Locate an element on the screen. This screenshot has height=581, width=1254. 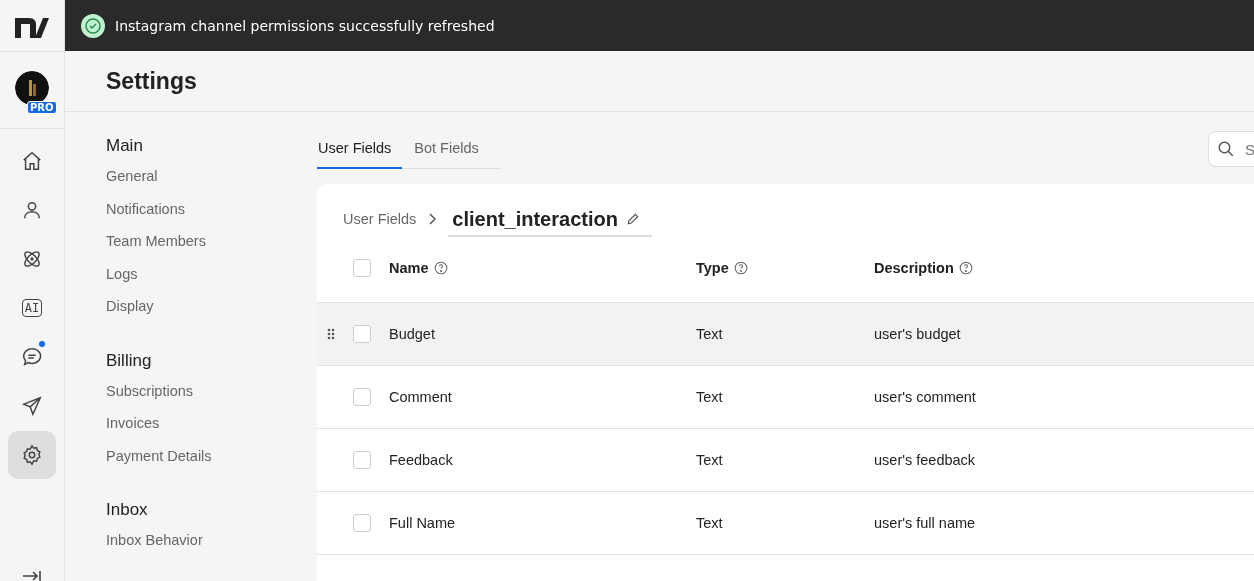
expand-icon is located at coordinates (32, 576).